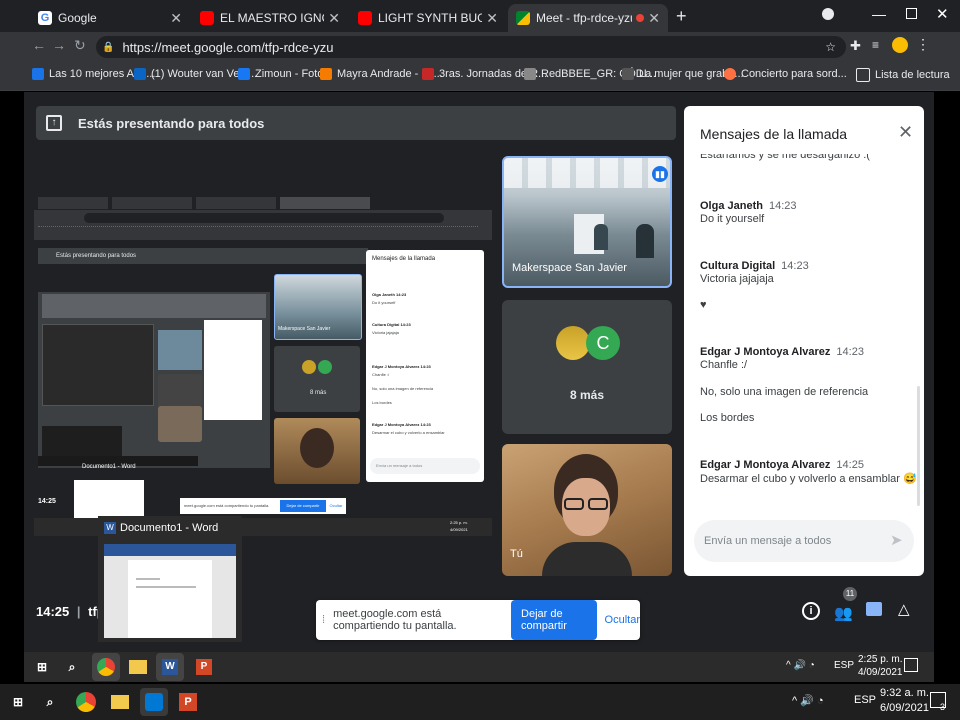  What do you see at coordinates (283, 74) in the screenshot?
I see `bookmark-item: Zimoun - Fotos` at bounding box center [283, 74].